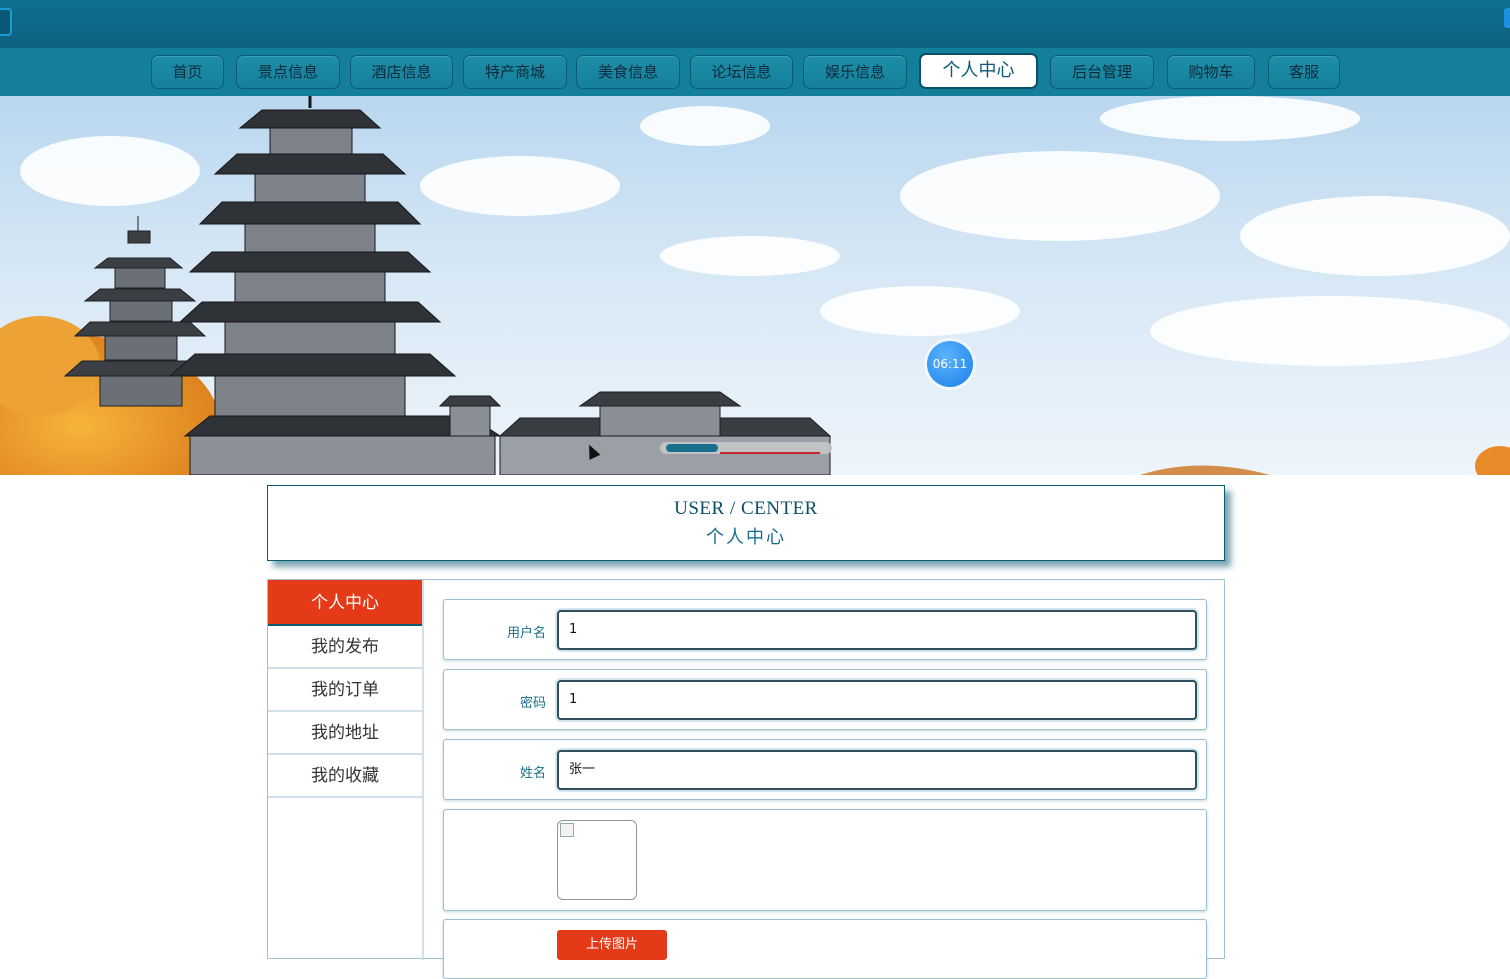 The image size is (1510, 979). I want to click on window-tab-right, so click(1507, 18).